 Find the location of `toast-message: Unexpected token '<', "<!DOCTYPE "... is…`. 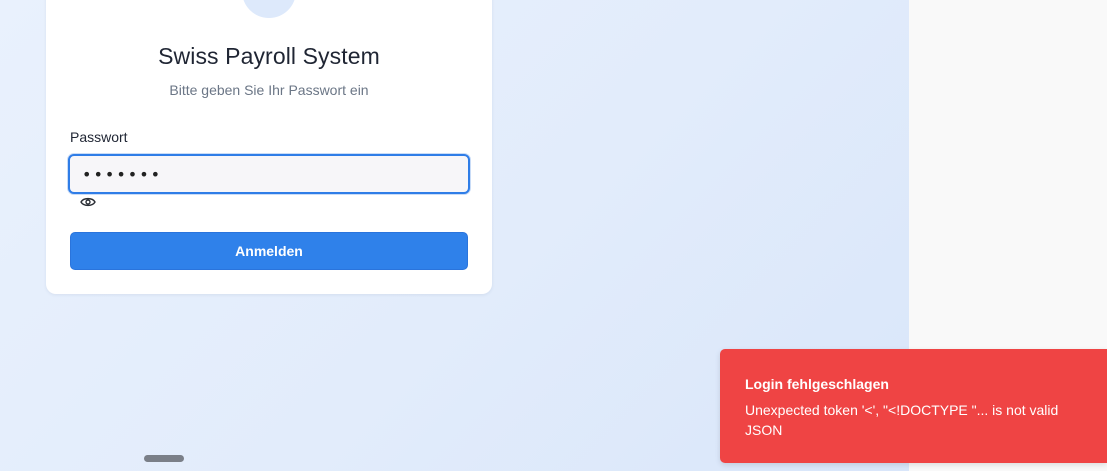

toast-message: Unexpected token '<', "<!DOCTYPE "... is… is located at coordinates (902, 420).